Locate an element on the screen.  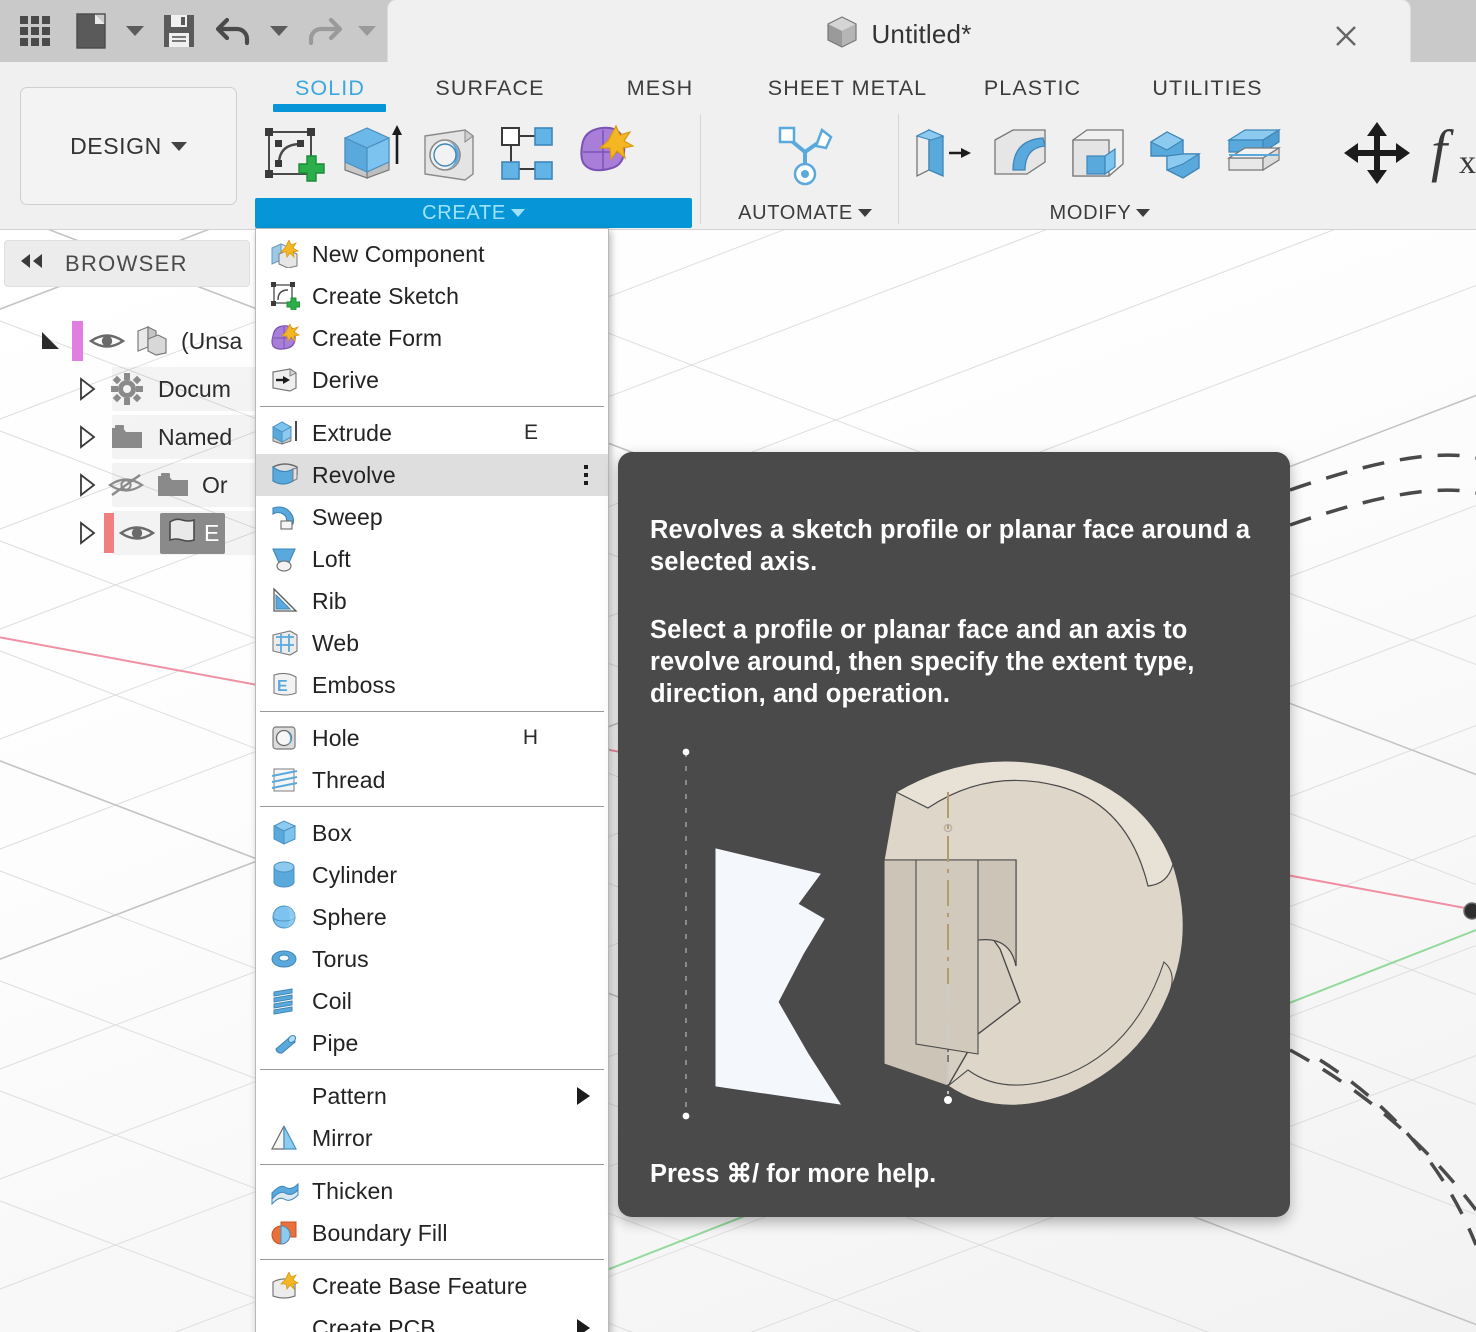
close-icon is located at coordinates (1346, 36).